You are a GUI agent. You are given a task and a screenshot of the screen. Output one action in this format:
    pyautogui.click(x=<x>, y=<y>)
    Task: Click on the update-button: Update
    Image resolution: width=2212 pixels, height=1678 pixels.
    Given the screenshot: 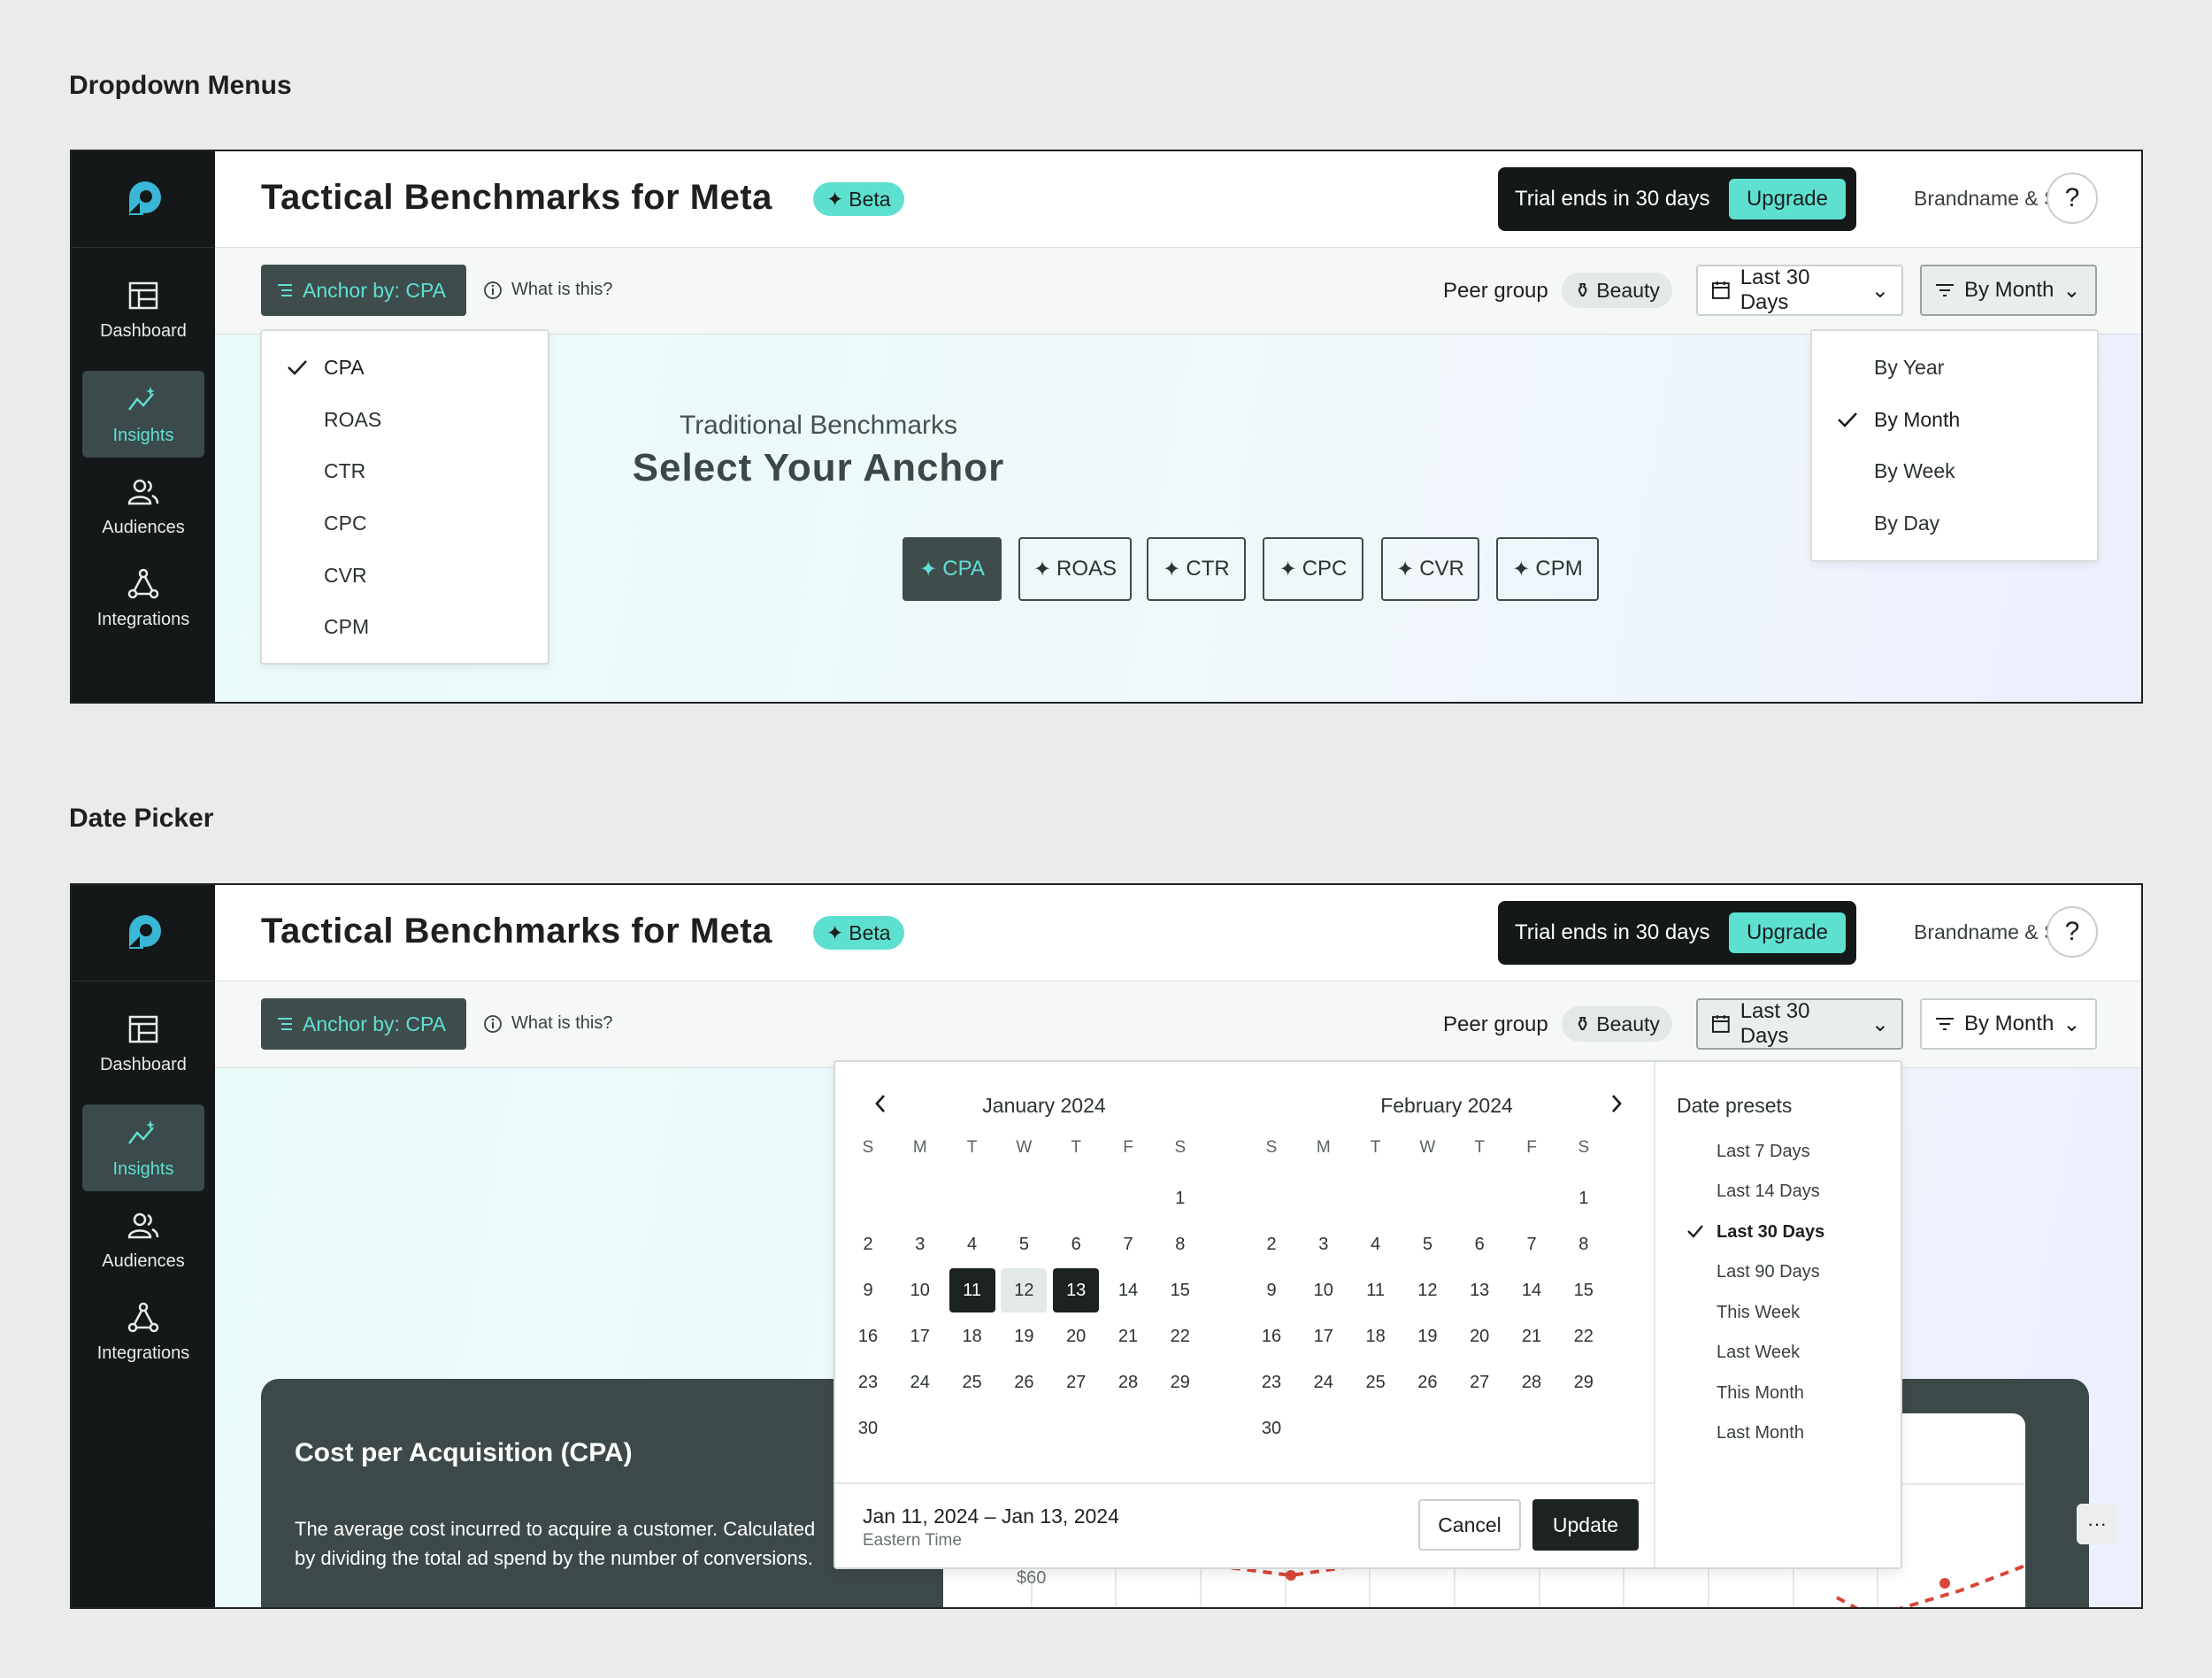 What is the action you would take?
    pyautogui.click(x=1586, y=1525)
    